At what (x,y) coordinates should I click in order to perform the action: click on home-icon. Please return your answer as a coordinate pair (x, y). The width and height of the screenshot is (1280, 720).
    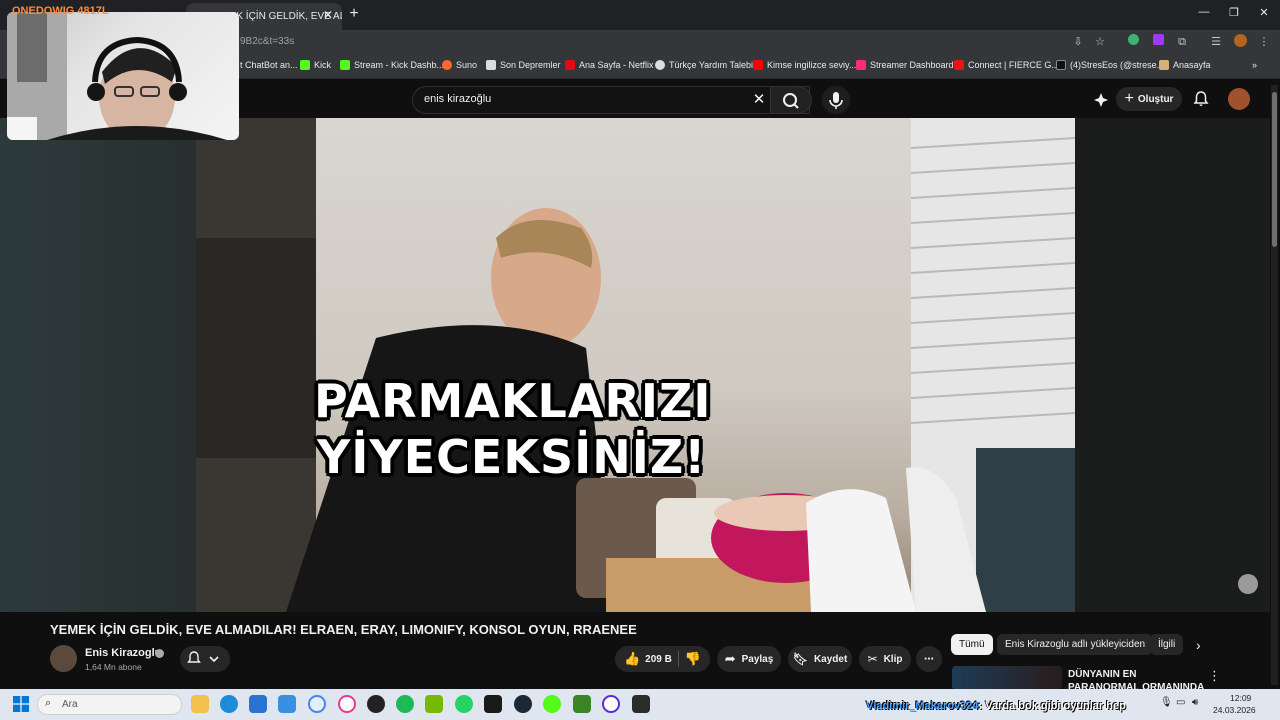
    Looking at the image, I should click on (1164, 65).